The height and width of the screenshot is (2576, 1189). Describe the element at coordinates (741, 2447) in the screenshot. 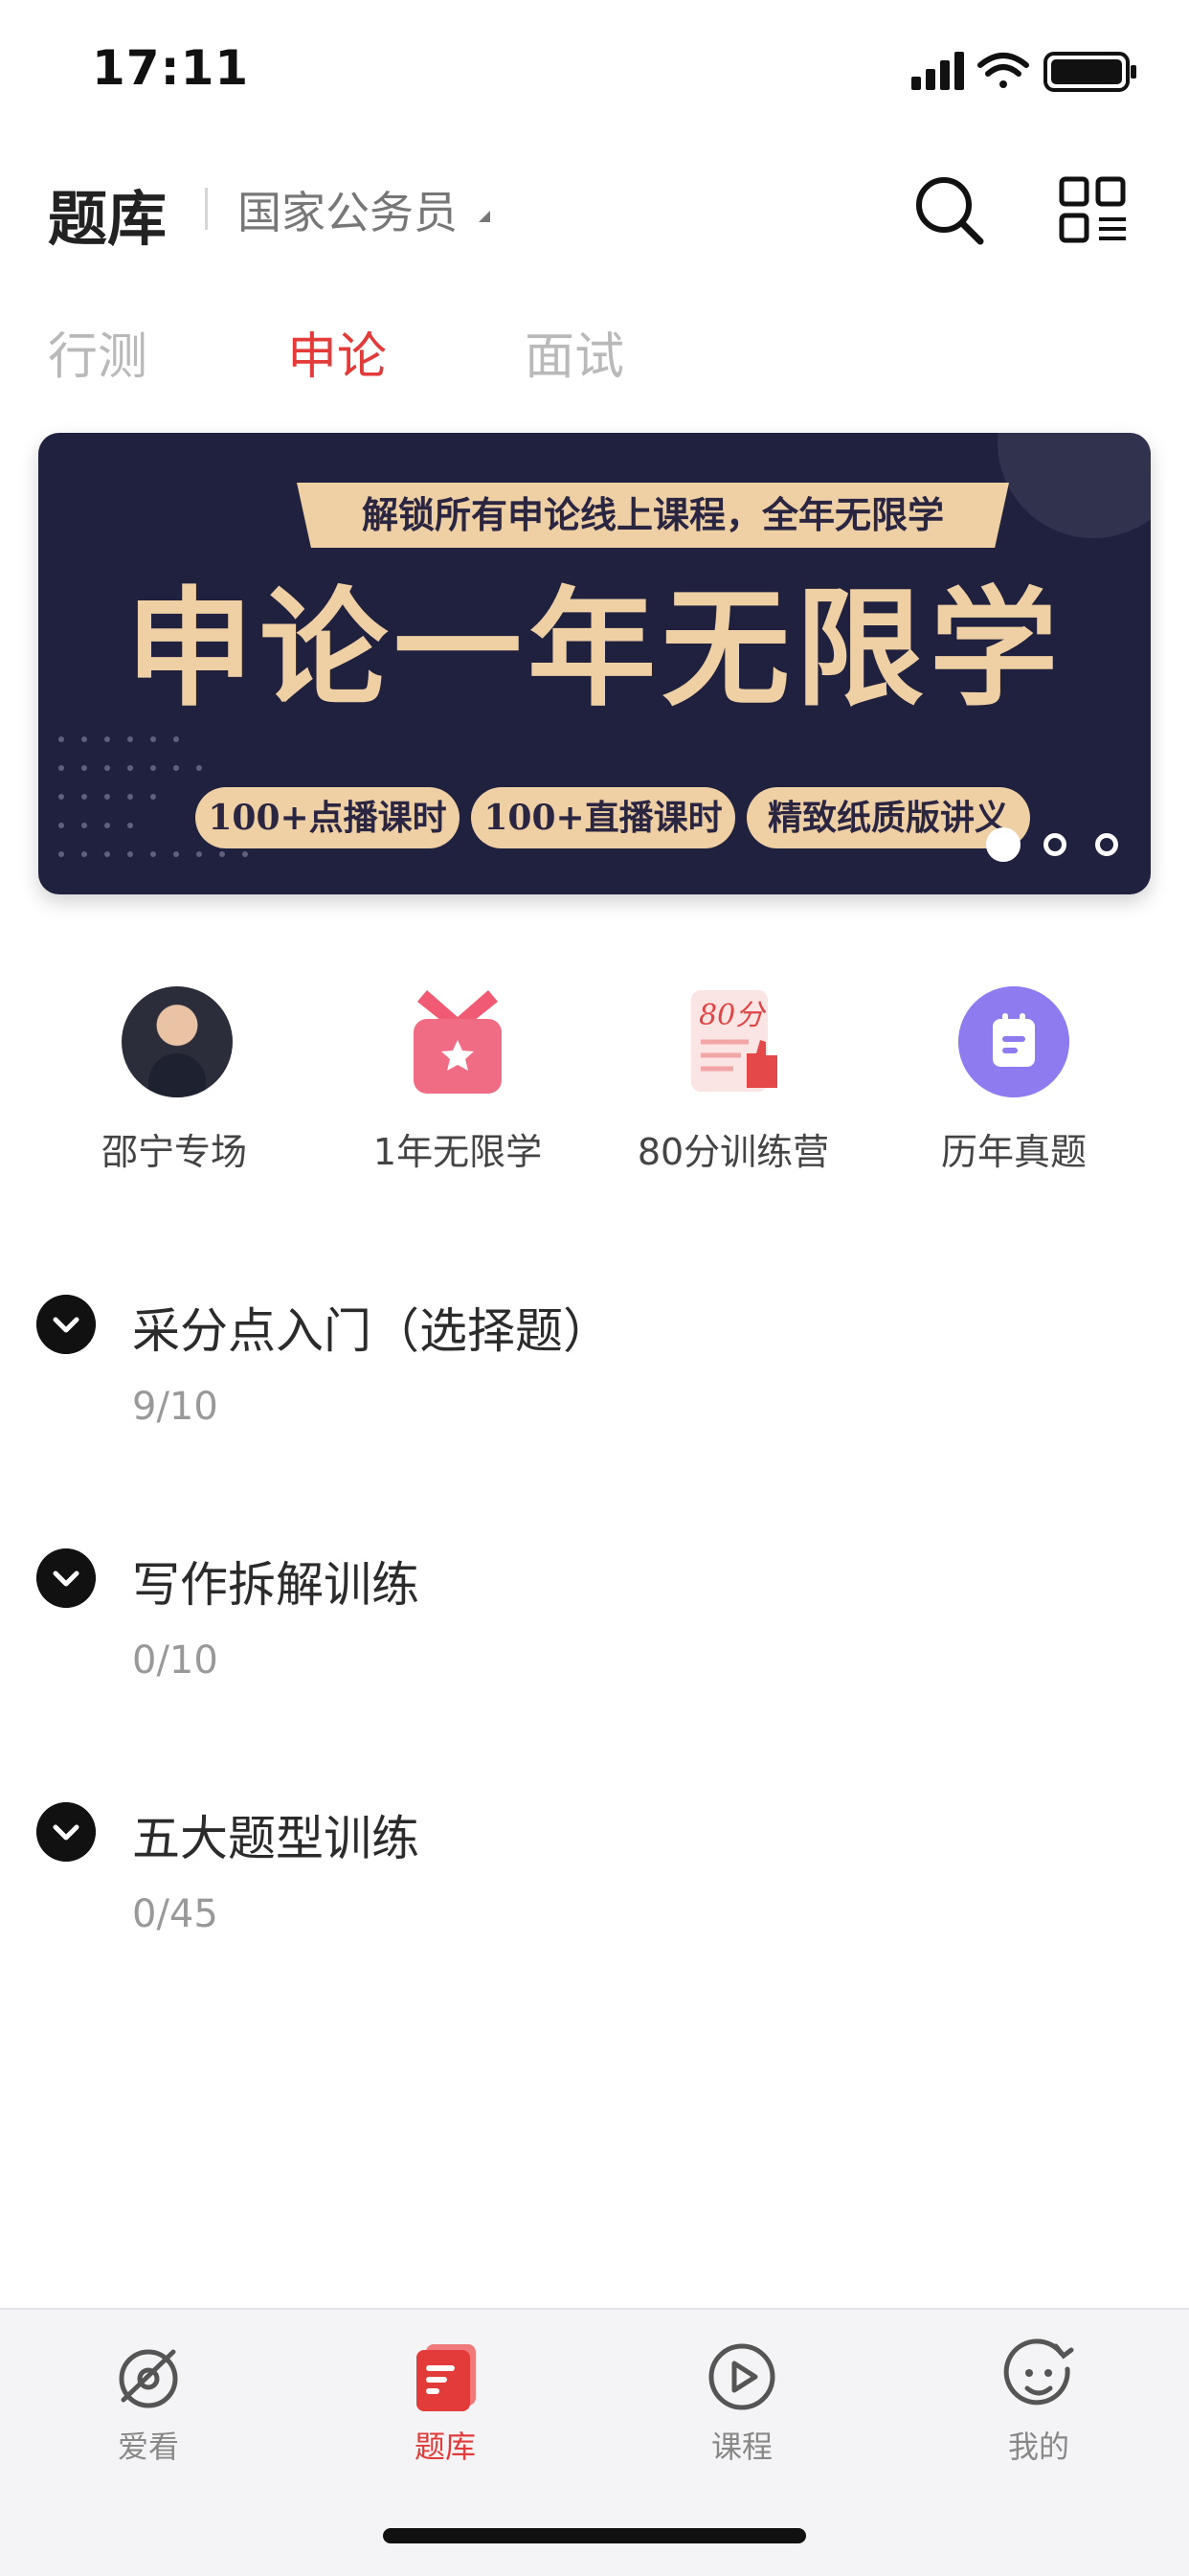

I see `nav-label: 课程` at that location.